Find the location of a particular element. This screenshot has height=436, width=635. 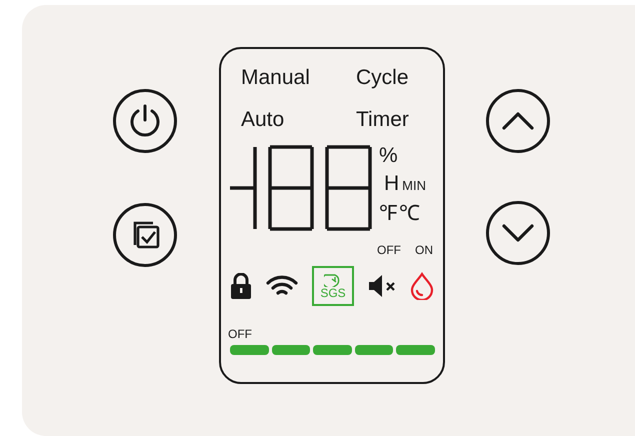

down-button is located at coordinates (518, 233).